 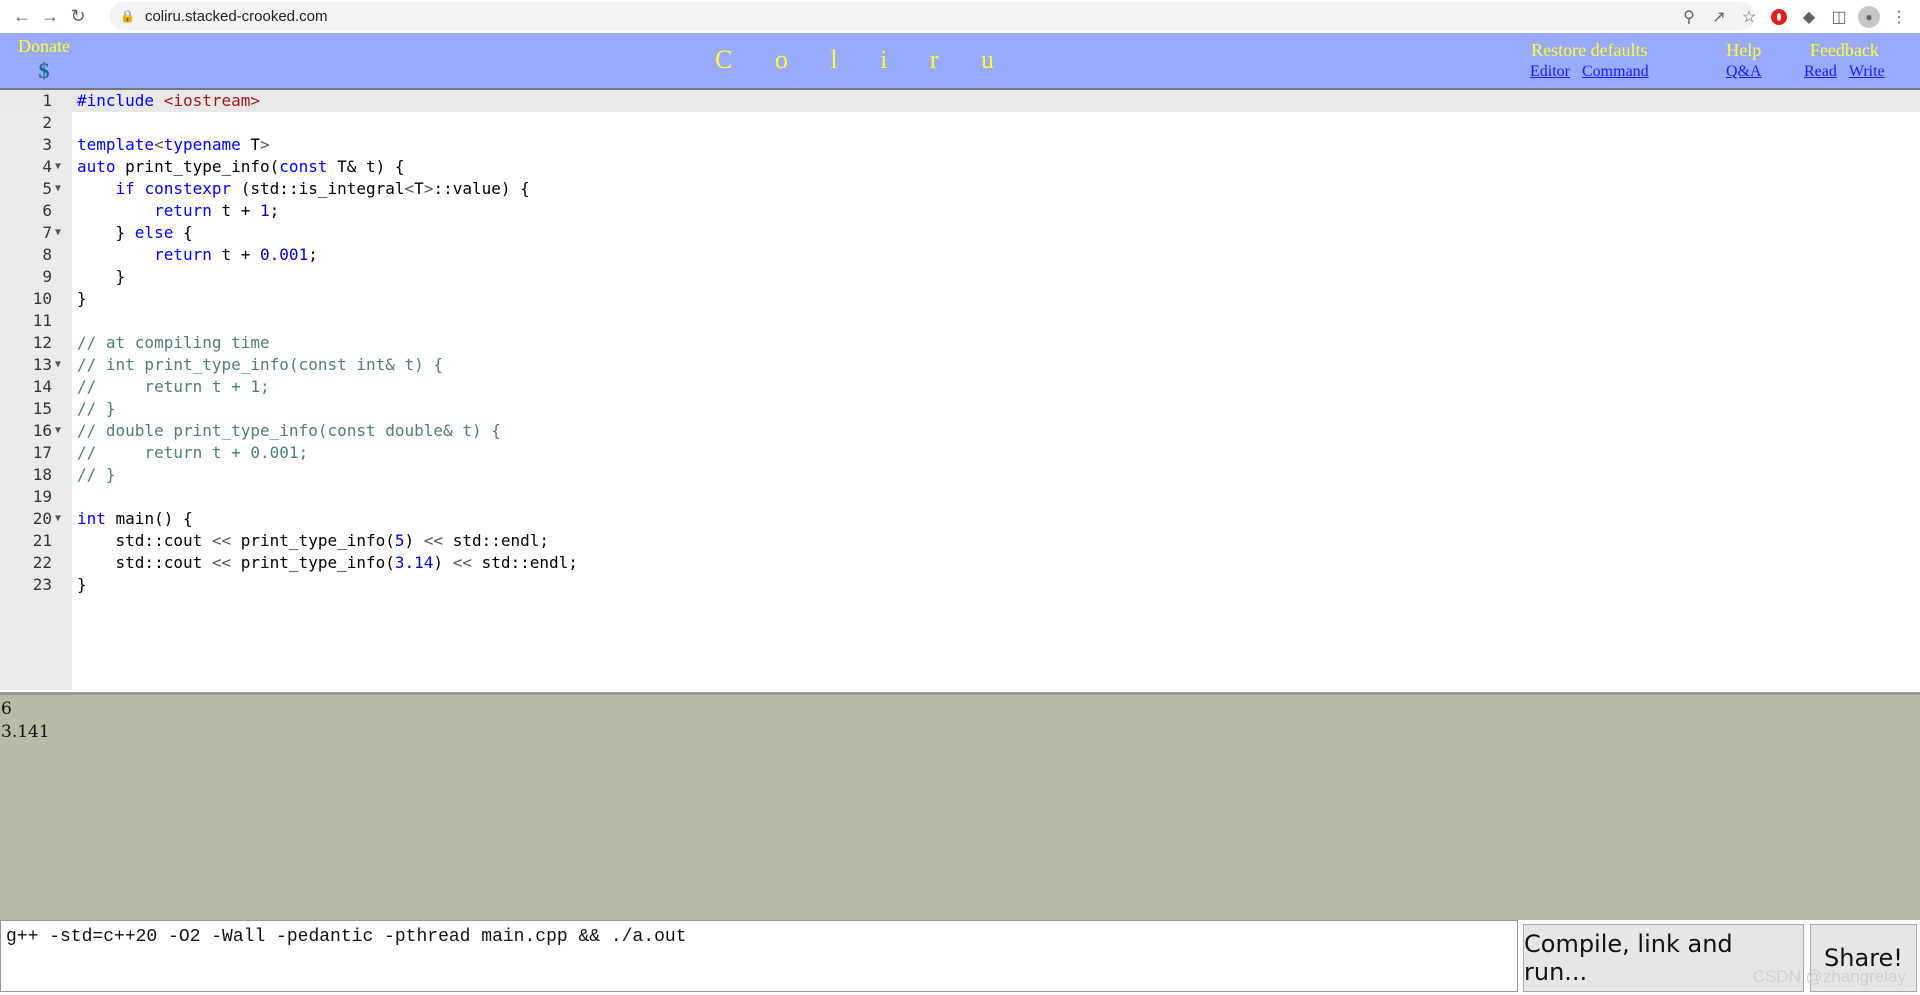 I want to click on line-number: 13, so click(x=42, y=364).